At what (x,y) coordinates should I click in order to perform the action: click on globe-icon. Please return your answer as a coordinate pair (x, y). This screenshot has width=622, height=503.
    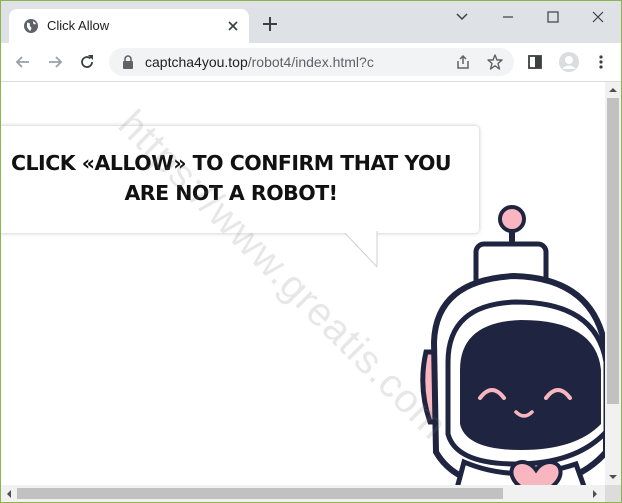
    Looking at the image, I should click on (31, 26).